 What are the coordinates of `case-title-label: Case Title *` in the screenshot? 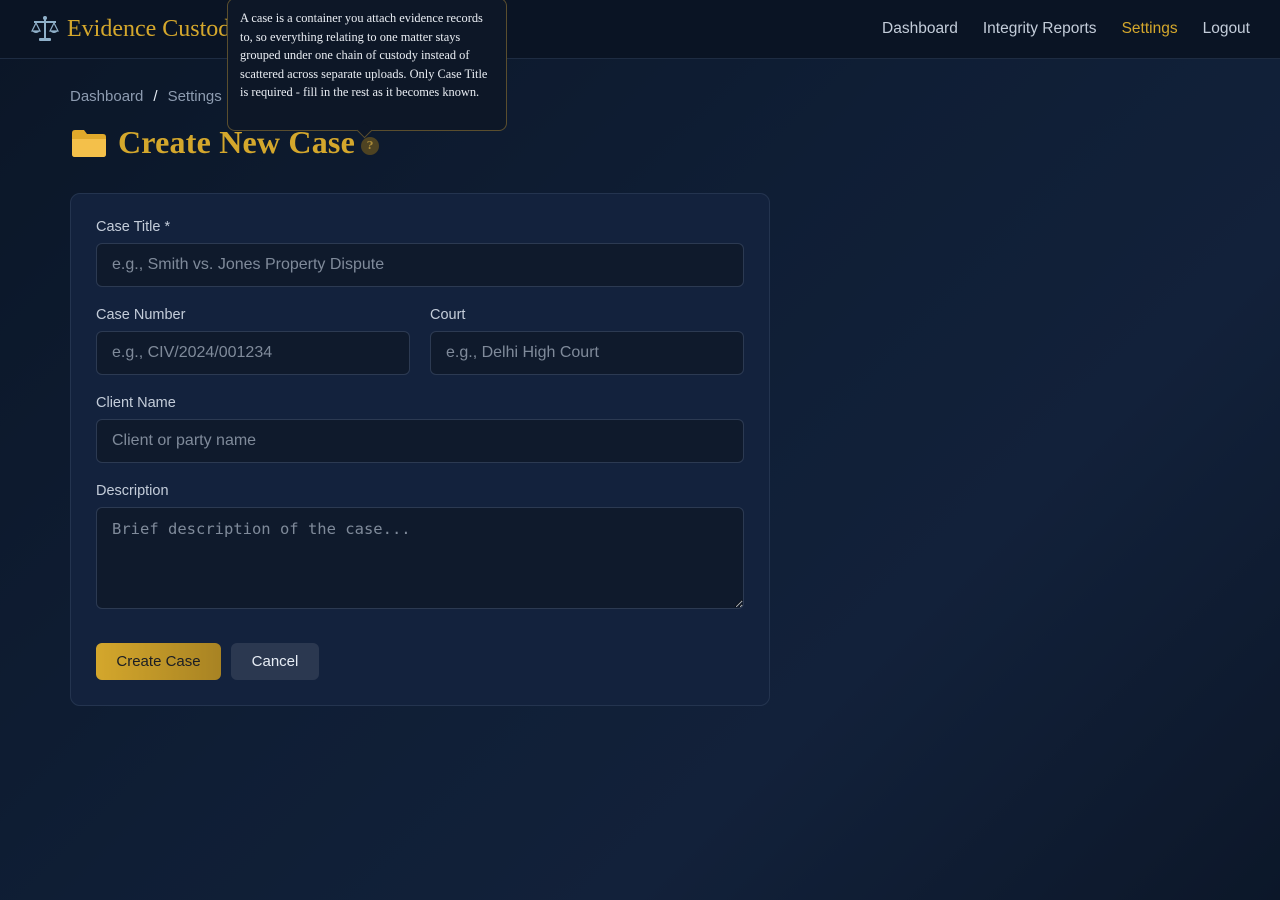 It's located at (133, 227).